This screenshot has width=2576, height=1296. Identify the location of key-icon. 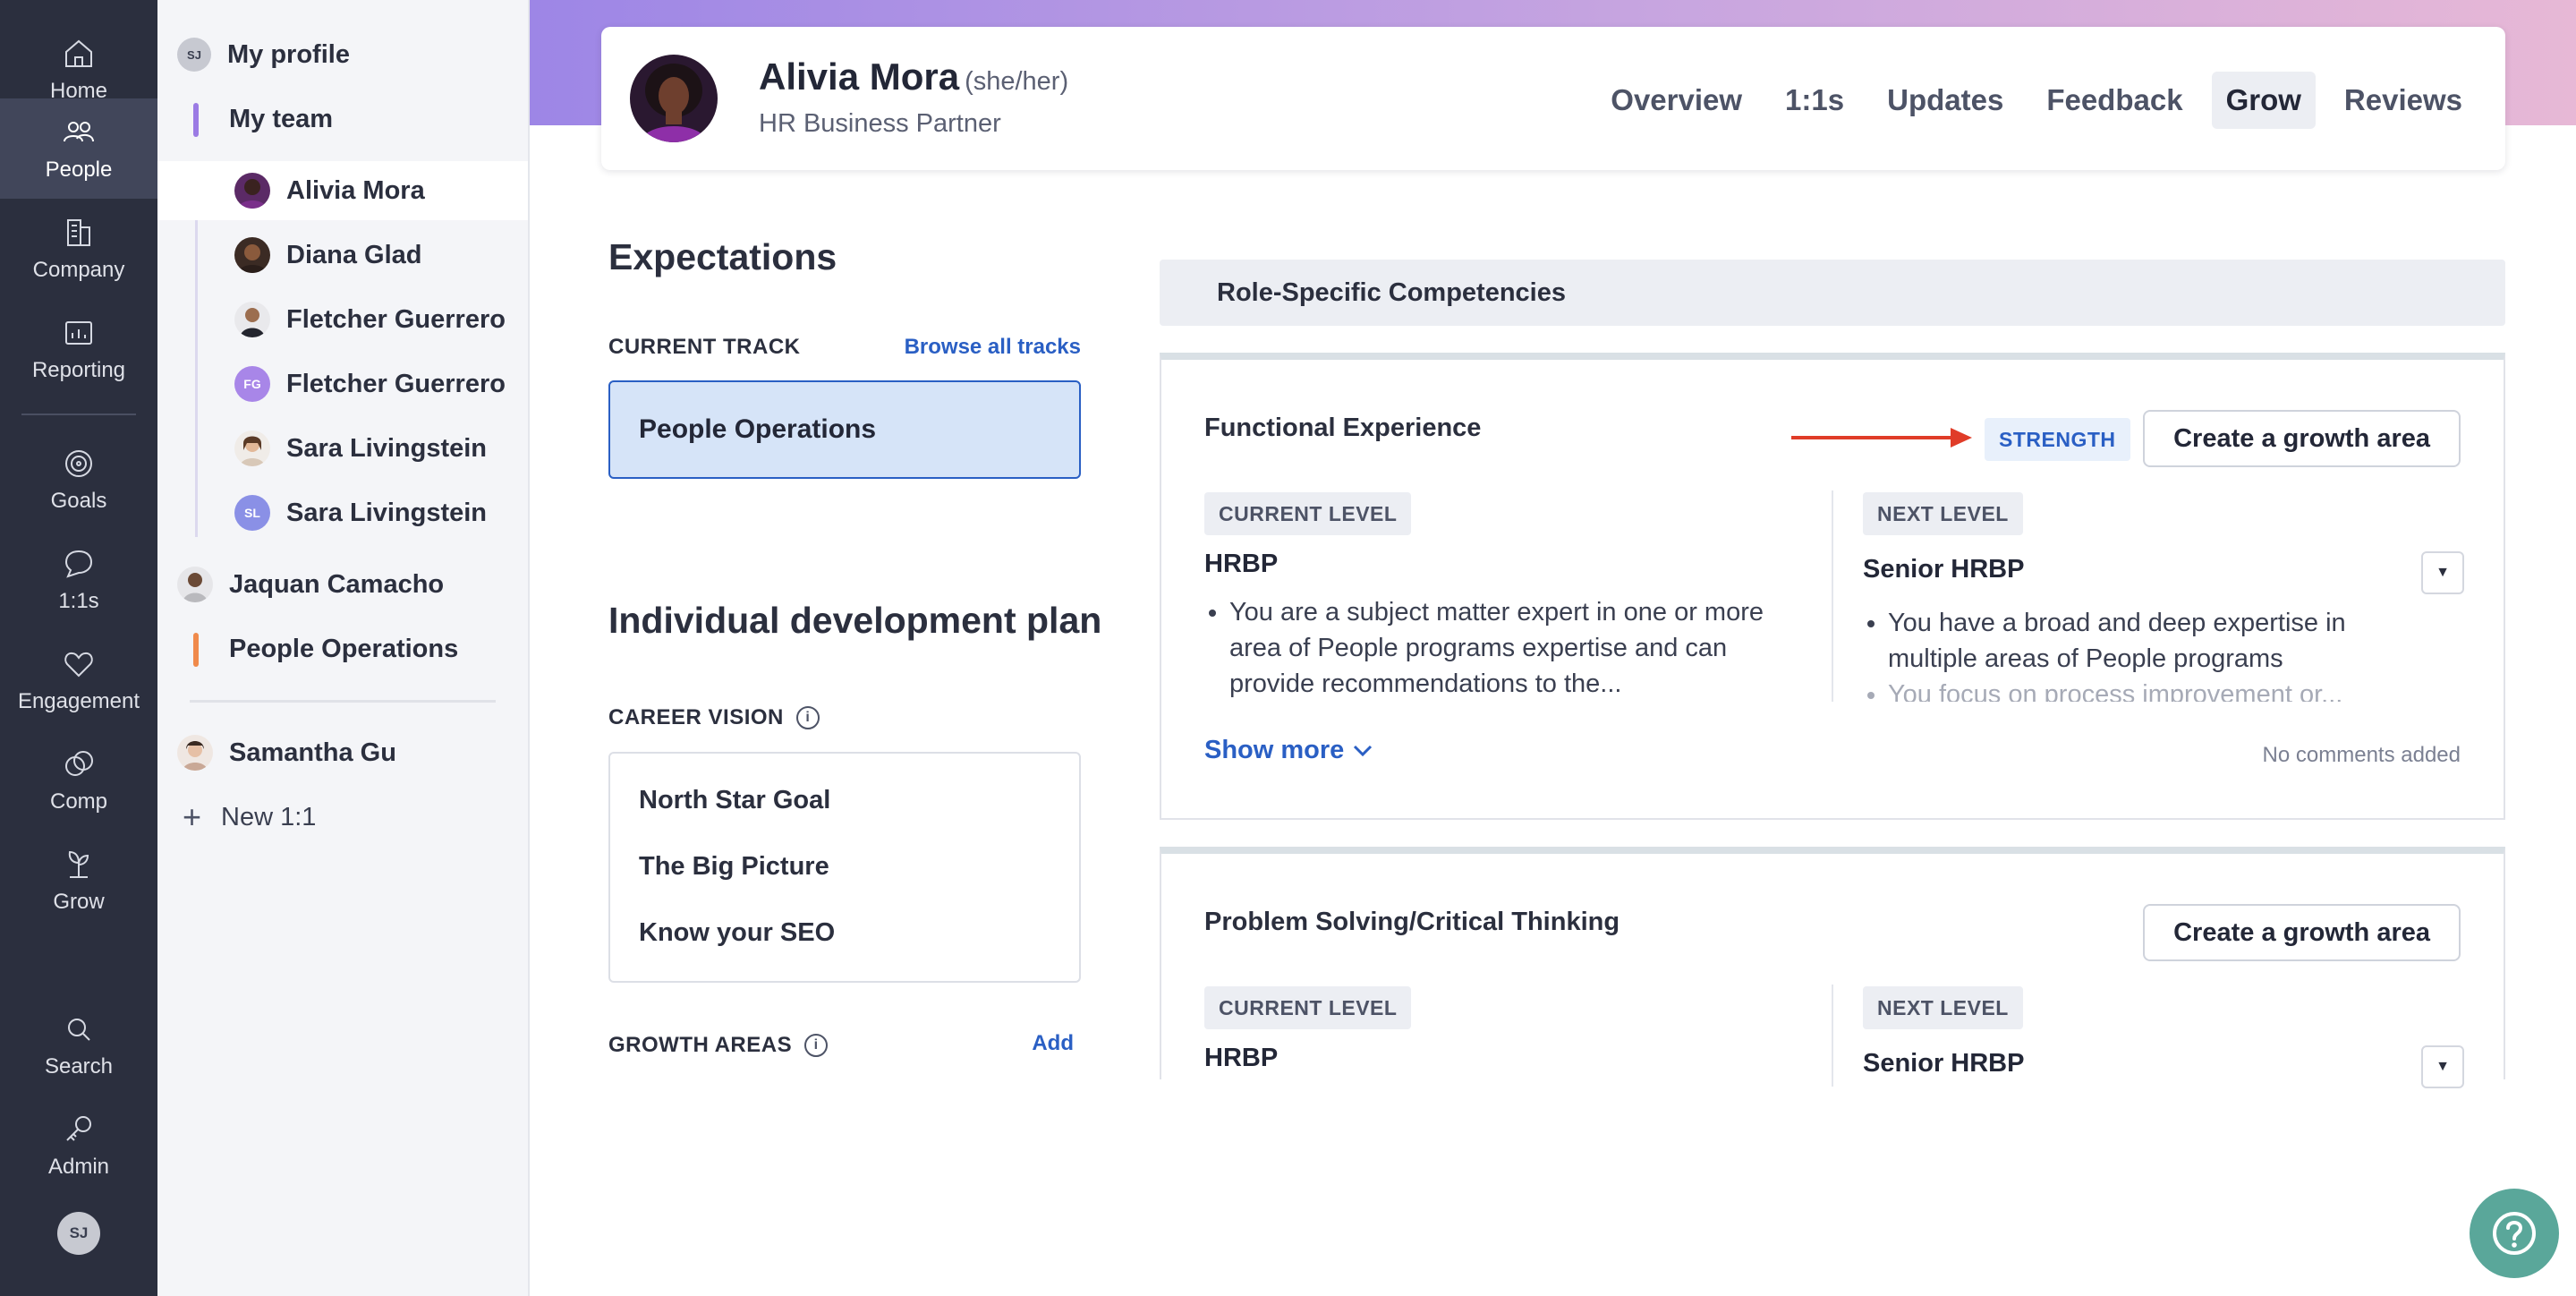
(78, 1129).